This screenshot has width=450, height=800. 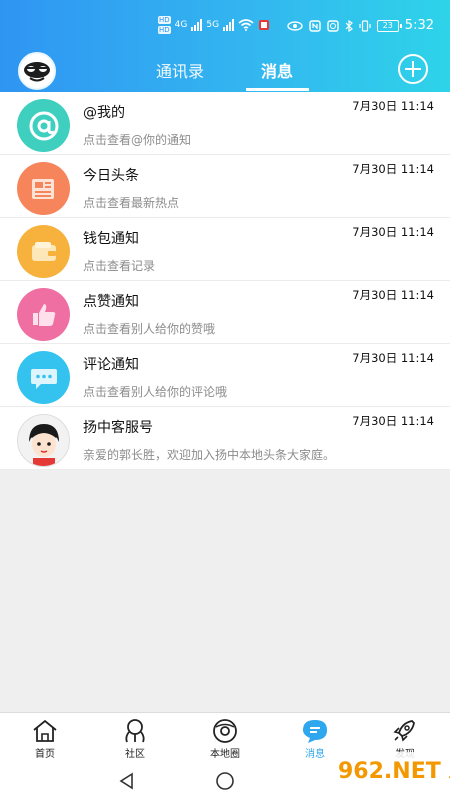 I want to click on alarm-icon, so click(x=333, y=25).